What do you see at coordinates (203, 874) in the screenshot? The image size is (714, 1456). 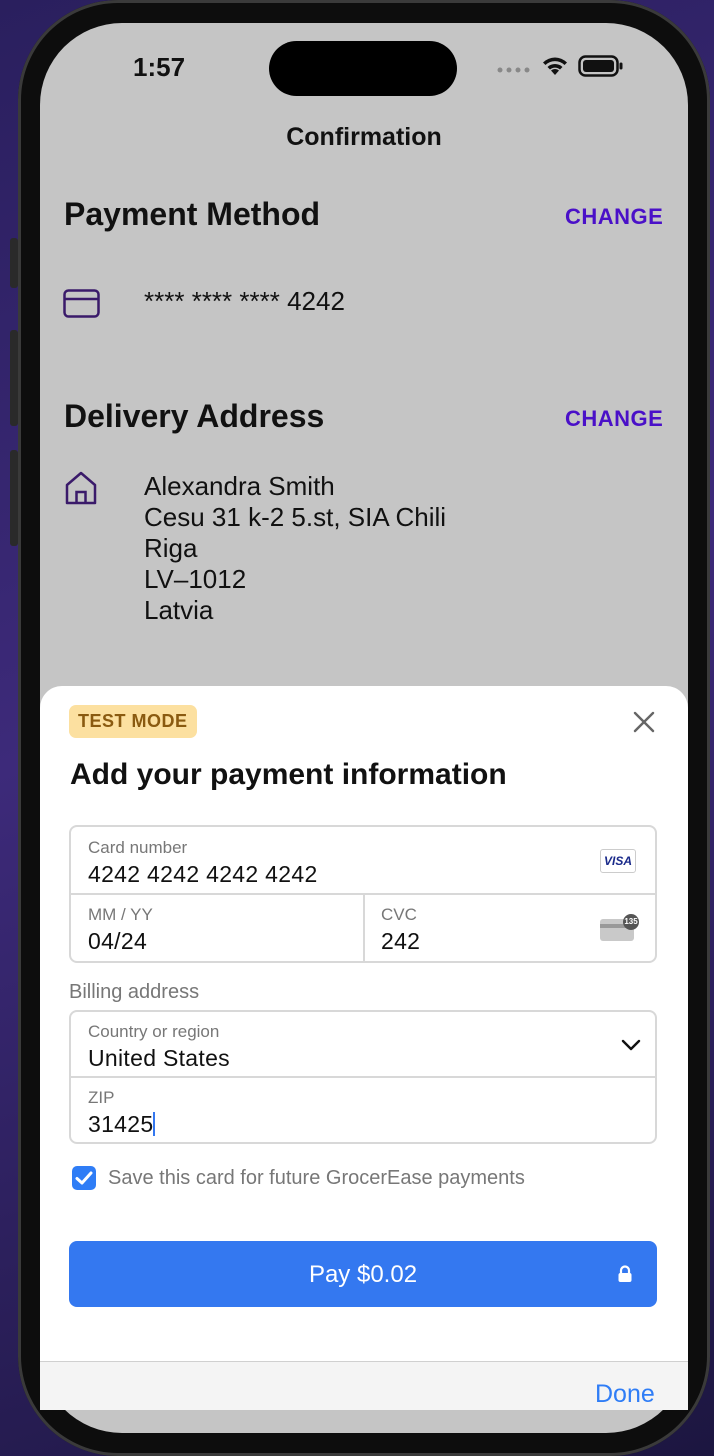 I see `card-number-value: 4242 4242 4242 4242` at bounding box center [203, 874].